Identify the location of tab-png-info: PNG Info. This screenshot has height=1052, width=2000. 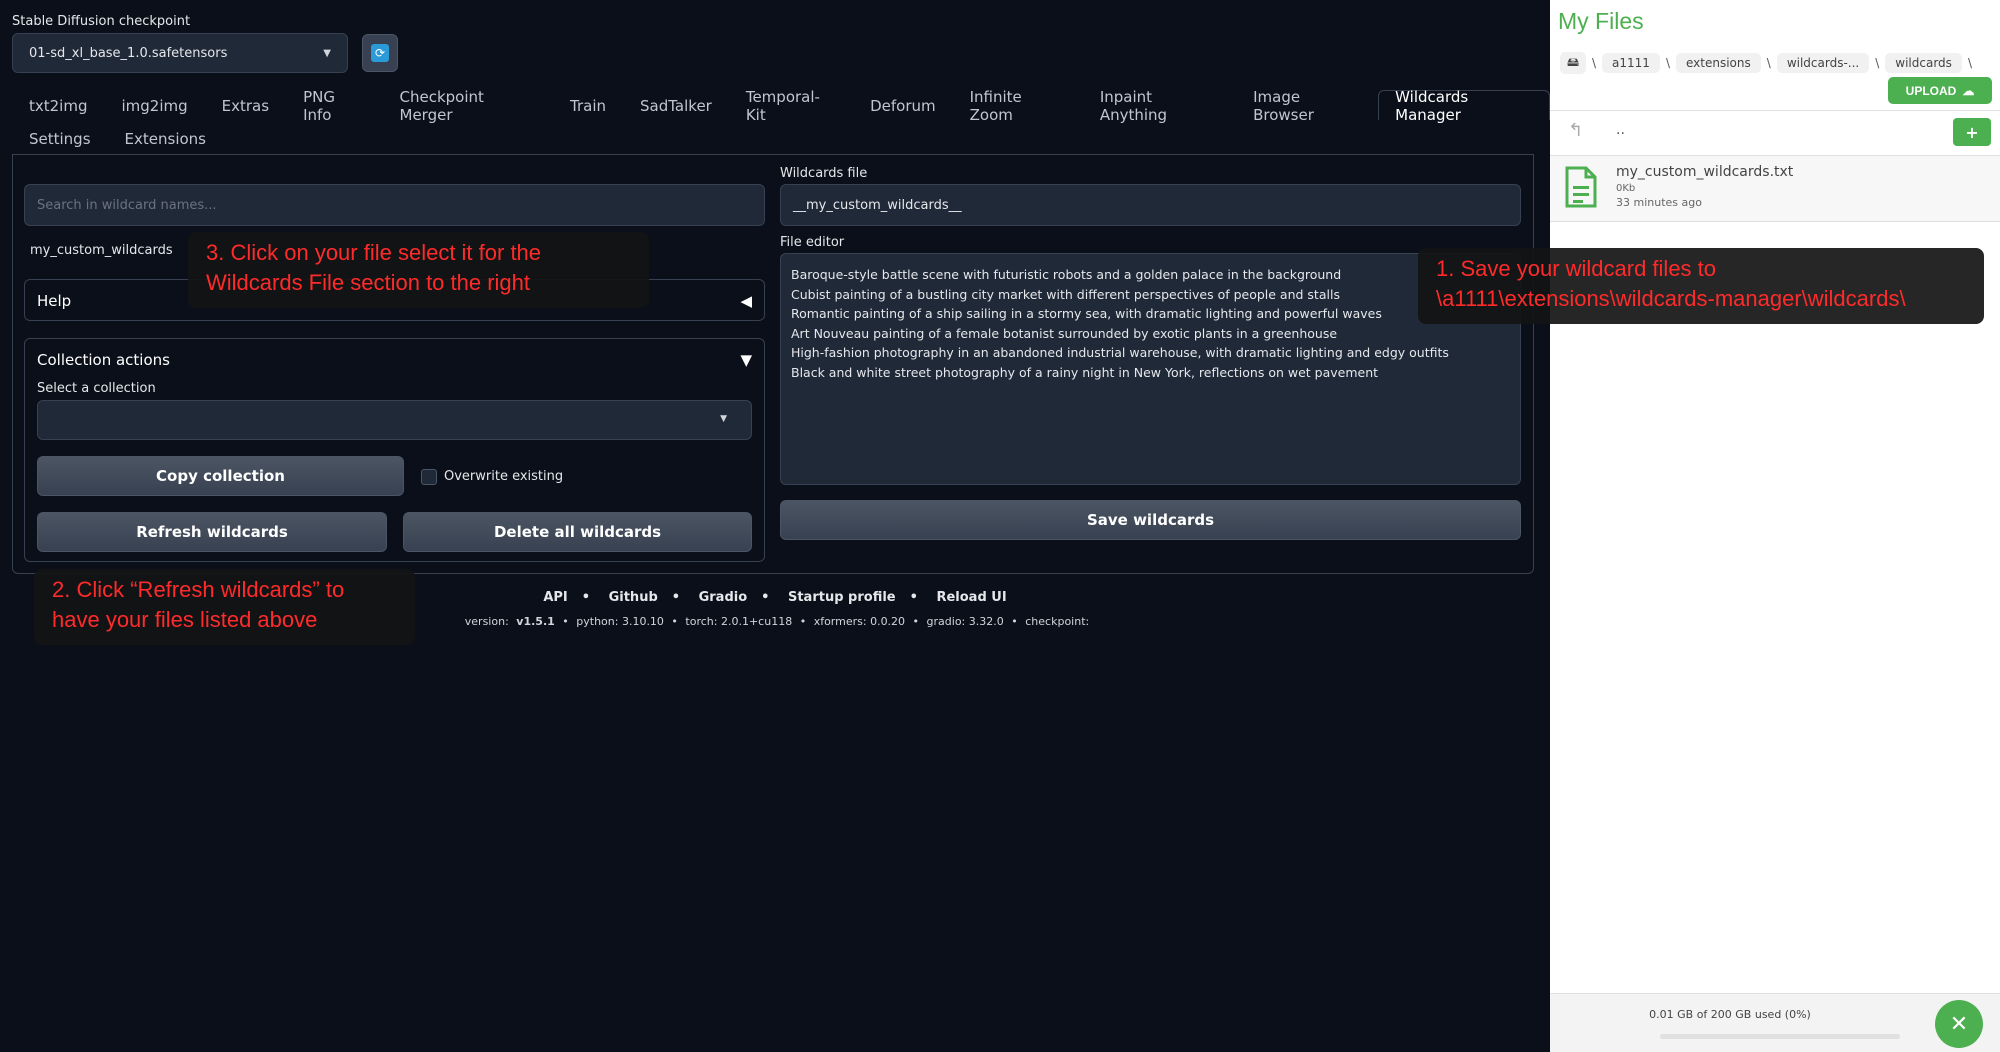
(334, 106).